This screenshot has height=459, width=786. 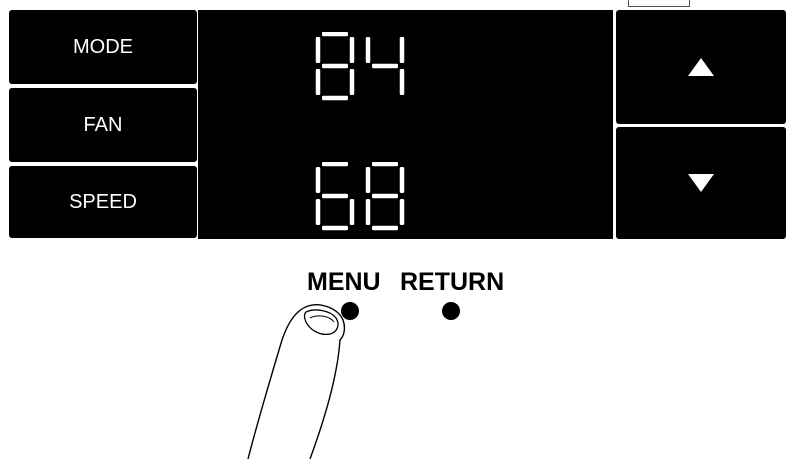 I want to click on mode-button-label: MODE, so click(x=103, y=46).